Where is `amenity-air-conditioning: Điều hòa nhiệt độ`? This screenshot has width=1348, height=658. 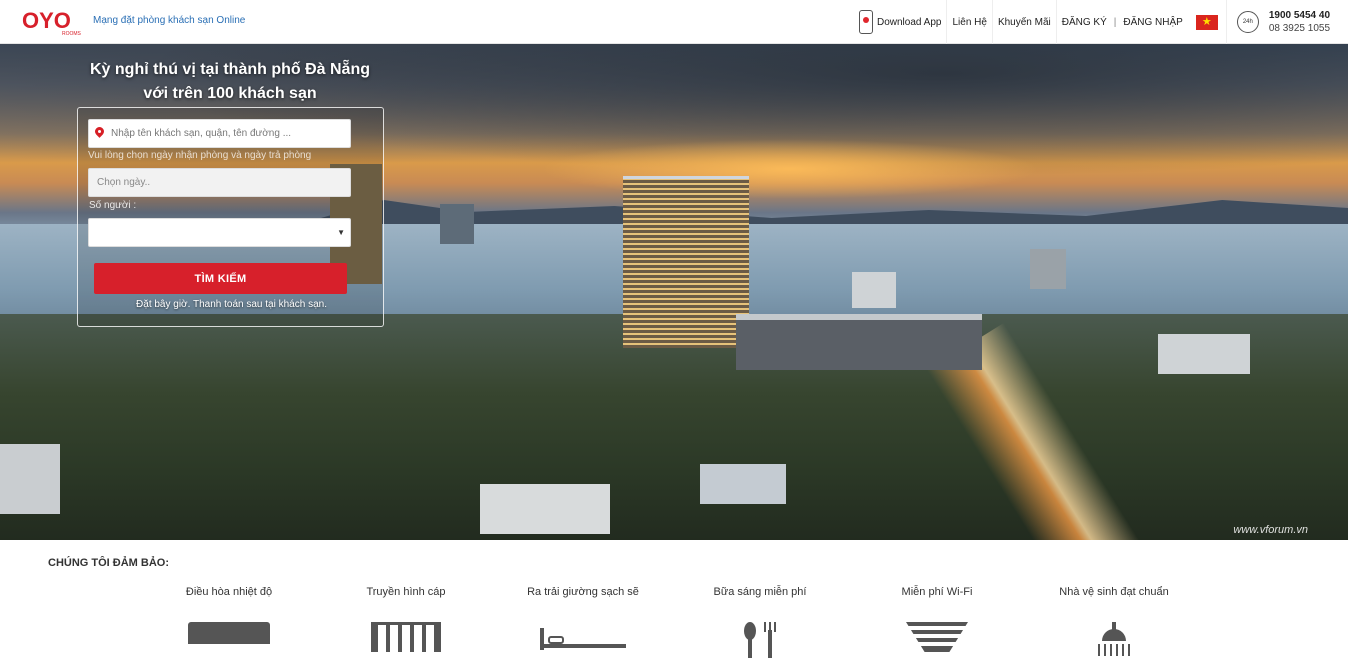 amenity-air-conditioning: Điều hòa nhiệt độ is located at coordinates (229, 615).